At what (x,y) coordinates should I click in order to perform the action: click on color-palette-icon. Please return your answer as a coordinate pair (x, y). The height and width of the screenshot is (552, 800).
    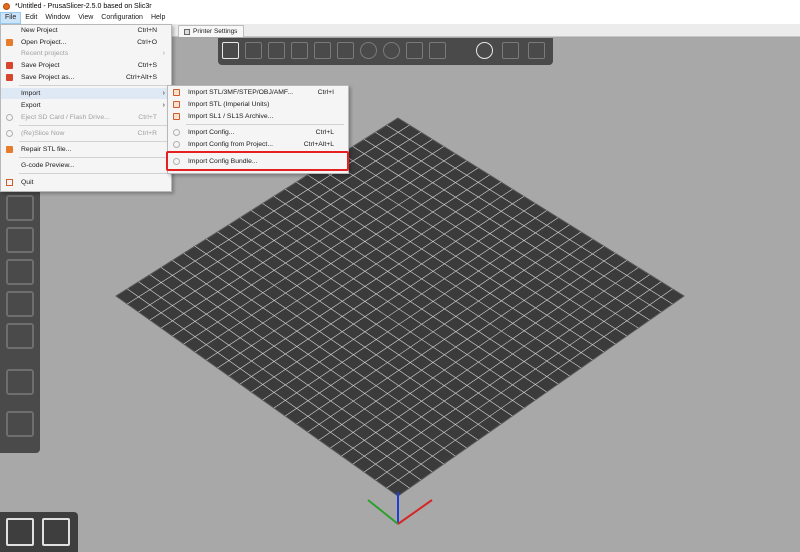
    Looking at the image, I should click on (20, 424).